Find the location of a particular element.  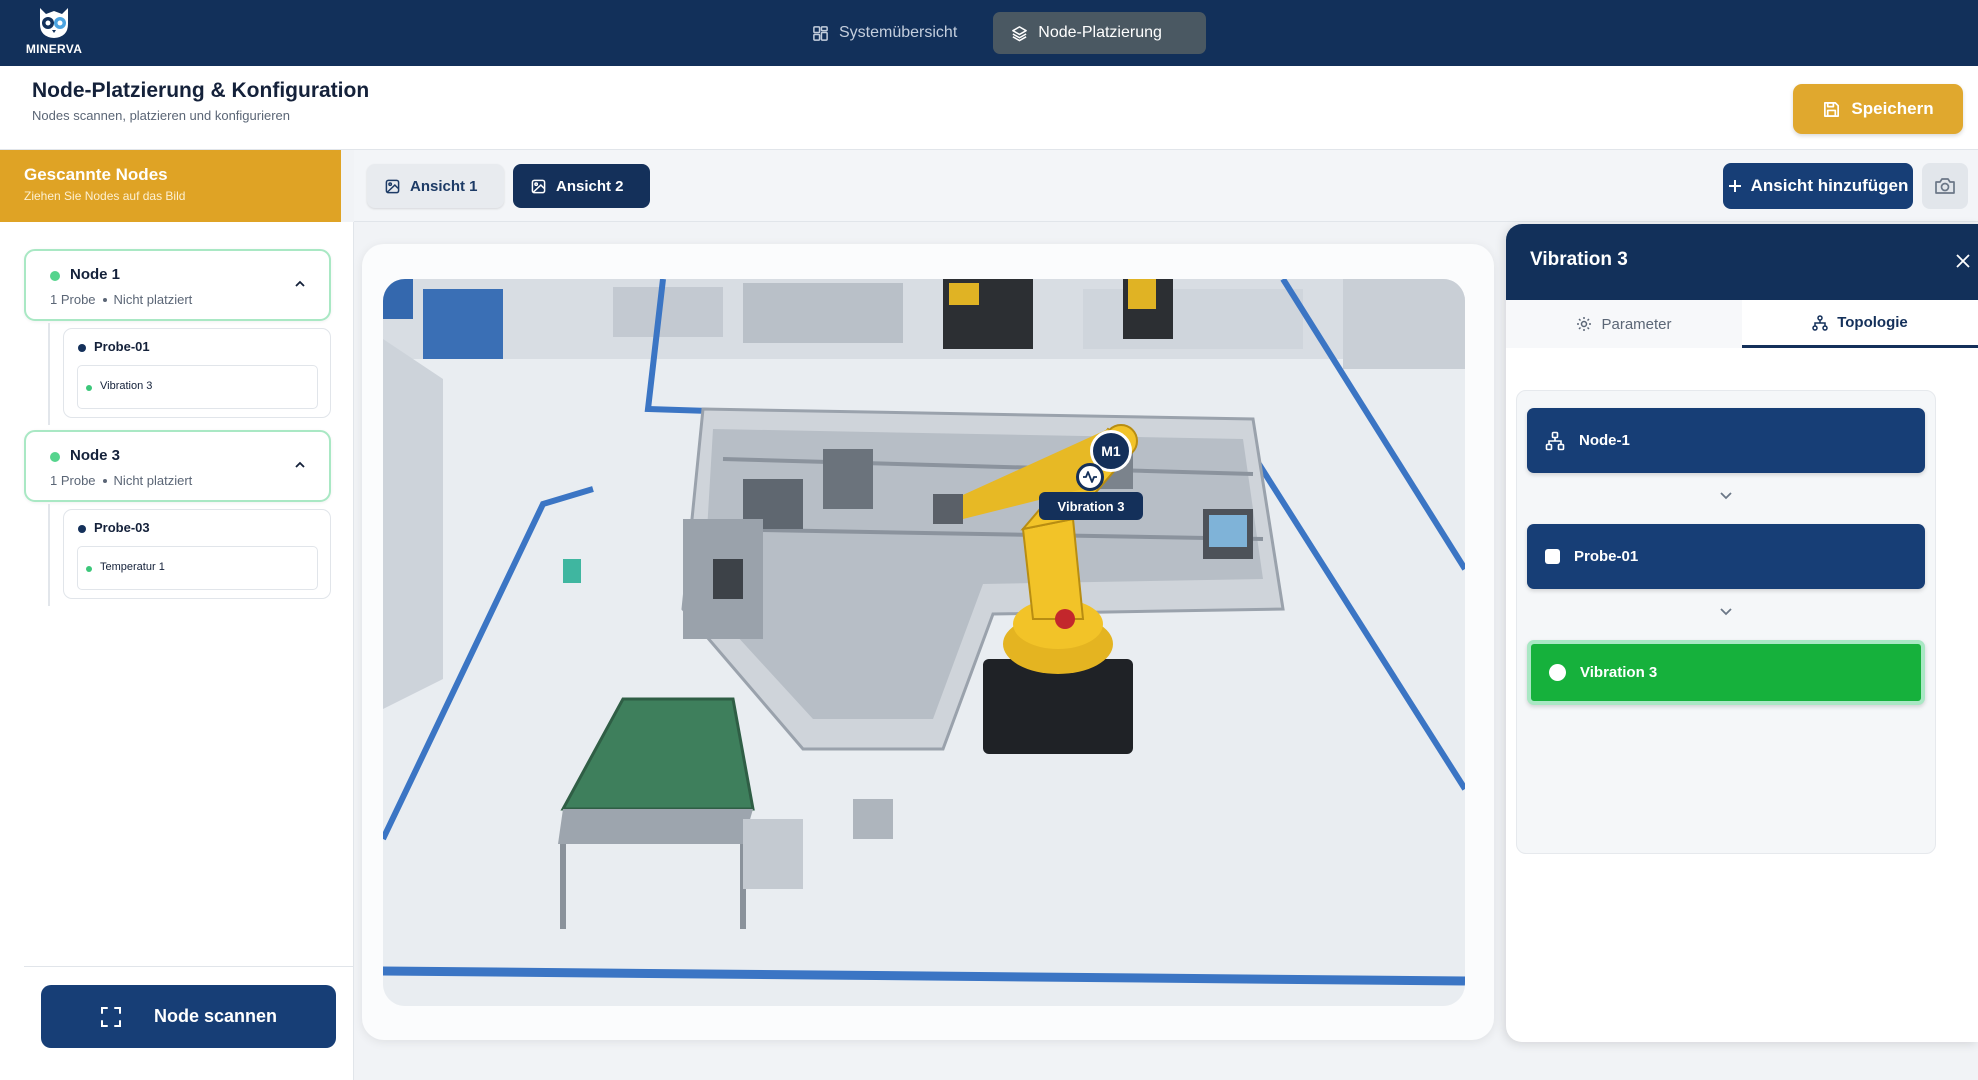

detail-panel-title: Vibration 3 is located at coordinates (1579, 259).